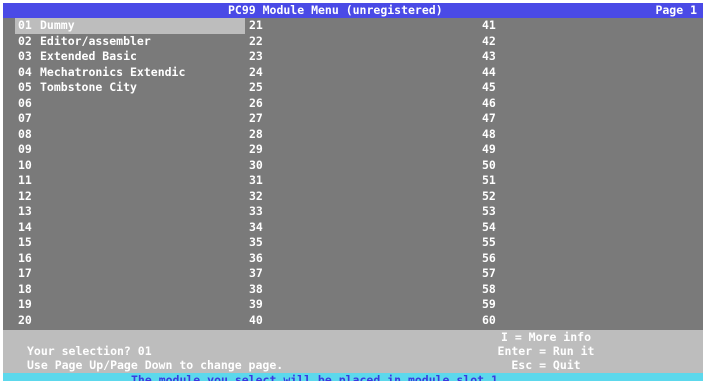  What do you see at coordinates (579, 228) in the screenshot?
I see `menu-item-54: 54` at bounding box center [579, 228].